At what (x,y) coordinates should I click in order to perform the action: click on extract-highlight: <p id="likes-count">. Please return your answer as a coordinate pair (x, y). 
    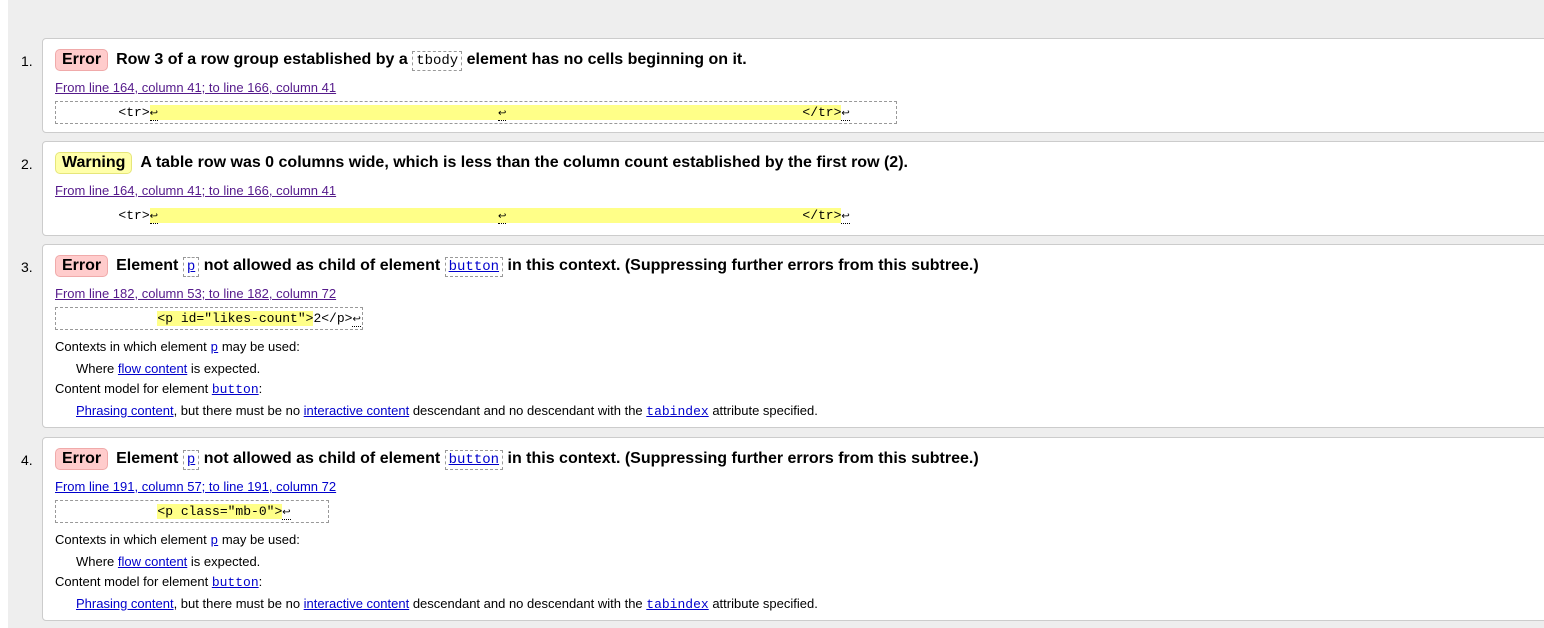
    Looking at the image, I should click on (235, 318).